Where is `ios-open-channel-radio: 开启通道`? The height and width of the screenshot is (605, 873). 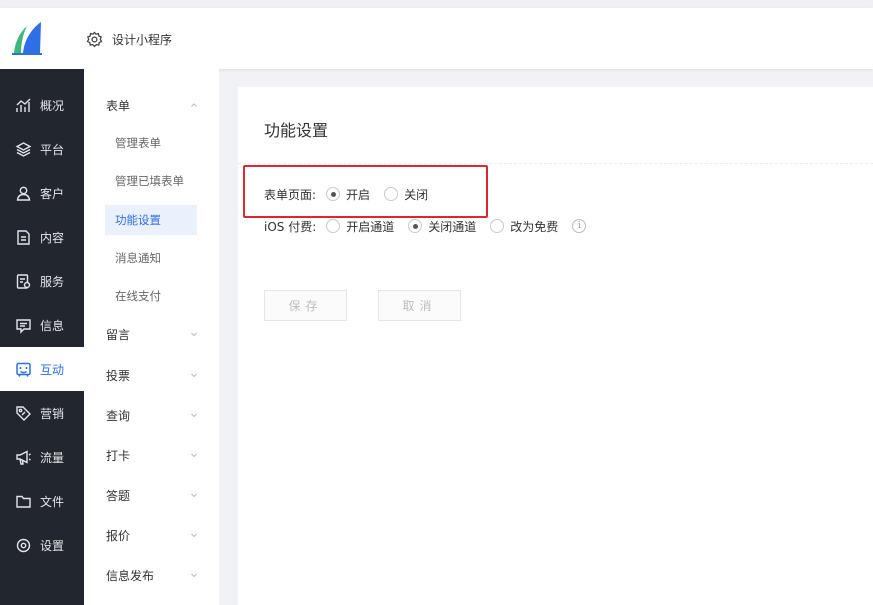
ios-open-channel-radio: 开启通道 is located at coordinates (360, 226).